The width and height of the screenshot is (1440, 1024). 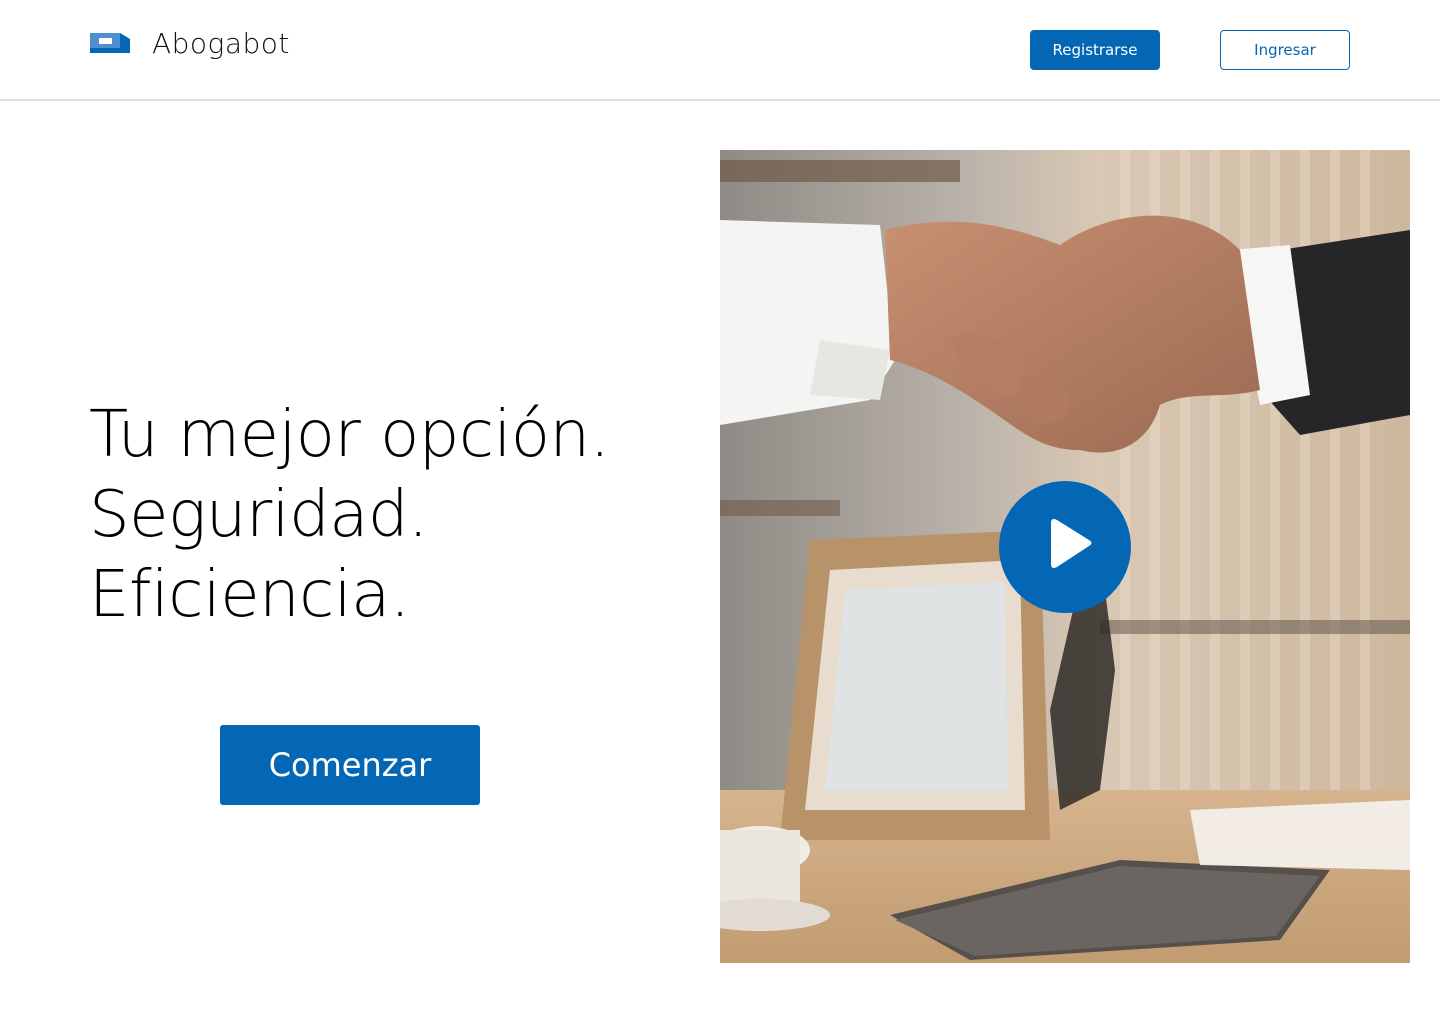 I want to click on headline-line: Tu mejor opción., so click(x=349, y=435).